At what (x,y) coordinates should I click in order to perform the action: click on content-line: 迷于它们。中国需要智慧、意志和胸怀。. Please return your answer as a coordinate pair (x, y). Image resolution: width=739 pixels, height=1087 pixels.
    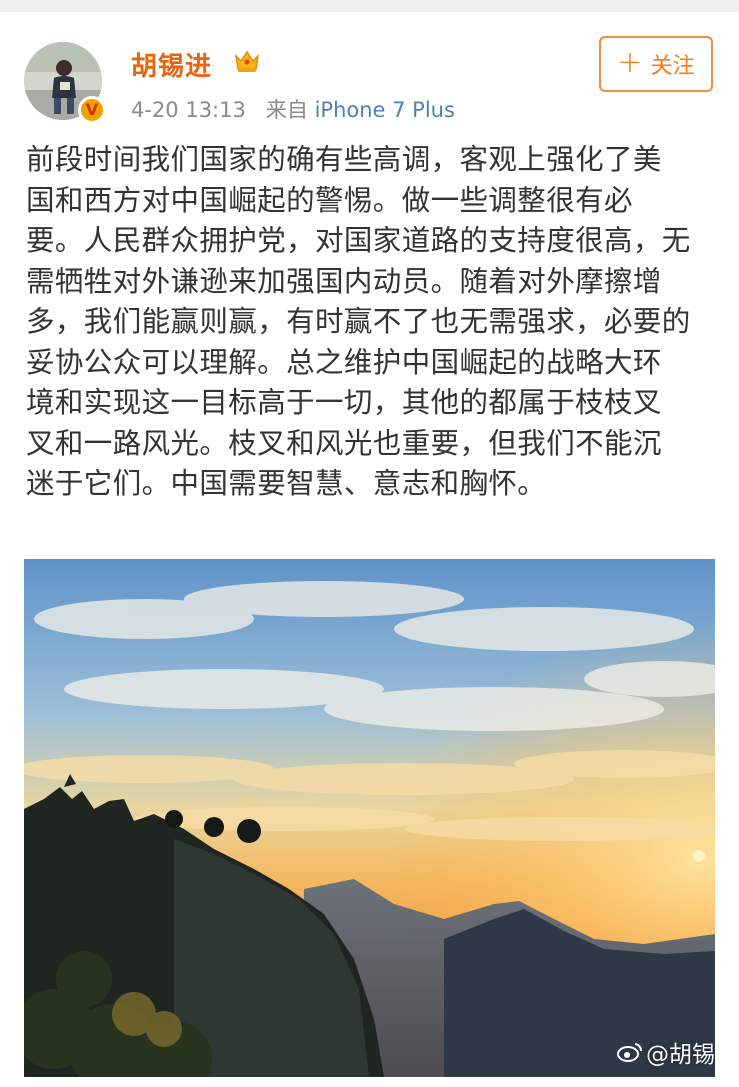
    Looking at the image, I should click on (286, 483).